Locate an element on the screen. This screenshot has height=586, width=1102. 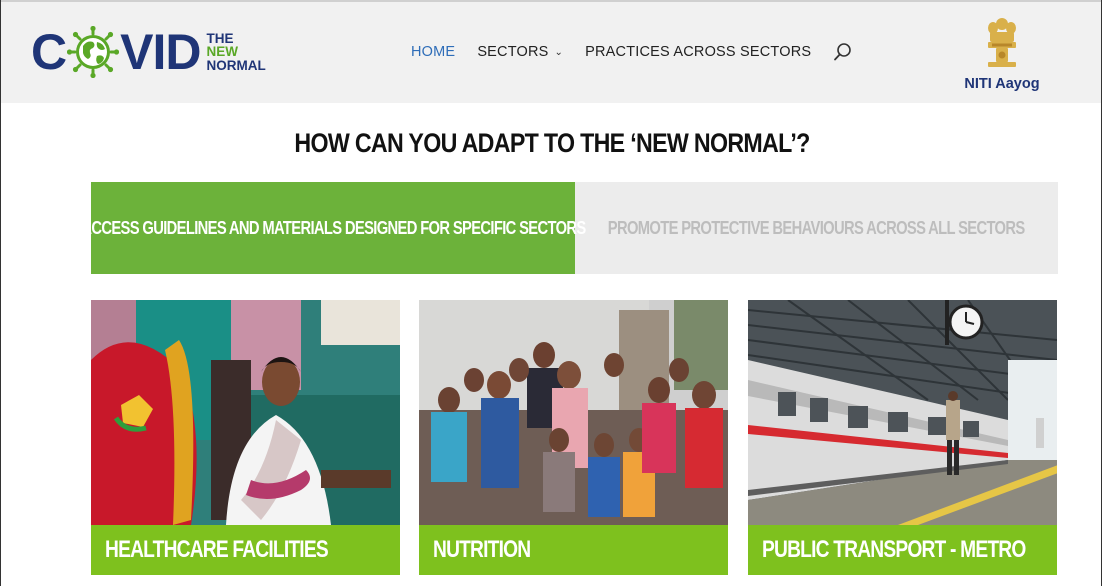
card-metro-label-text: PUBLIC TRANSPORT - METRO is located at coordinates (894, 549).